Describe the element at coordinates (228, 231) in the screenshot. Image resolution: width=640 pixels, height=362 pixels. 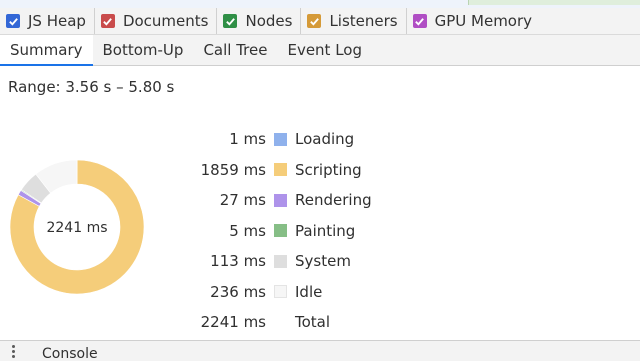
I see `legend-value: 5 ms` at that location.